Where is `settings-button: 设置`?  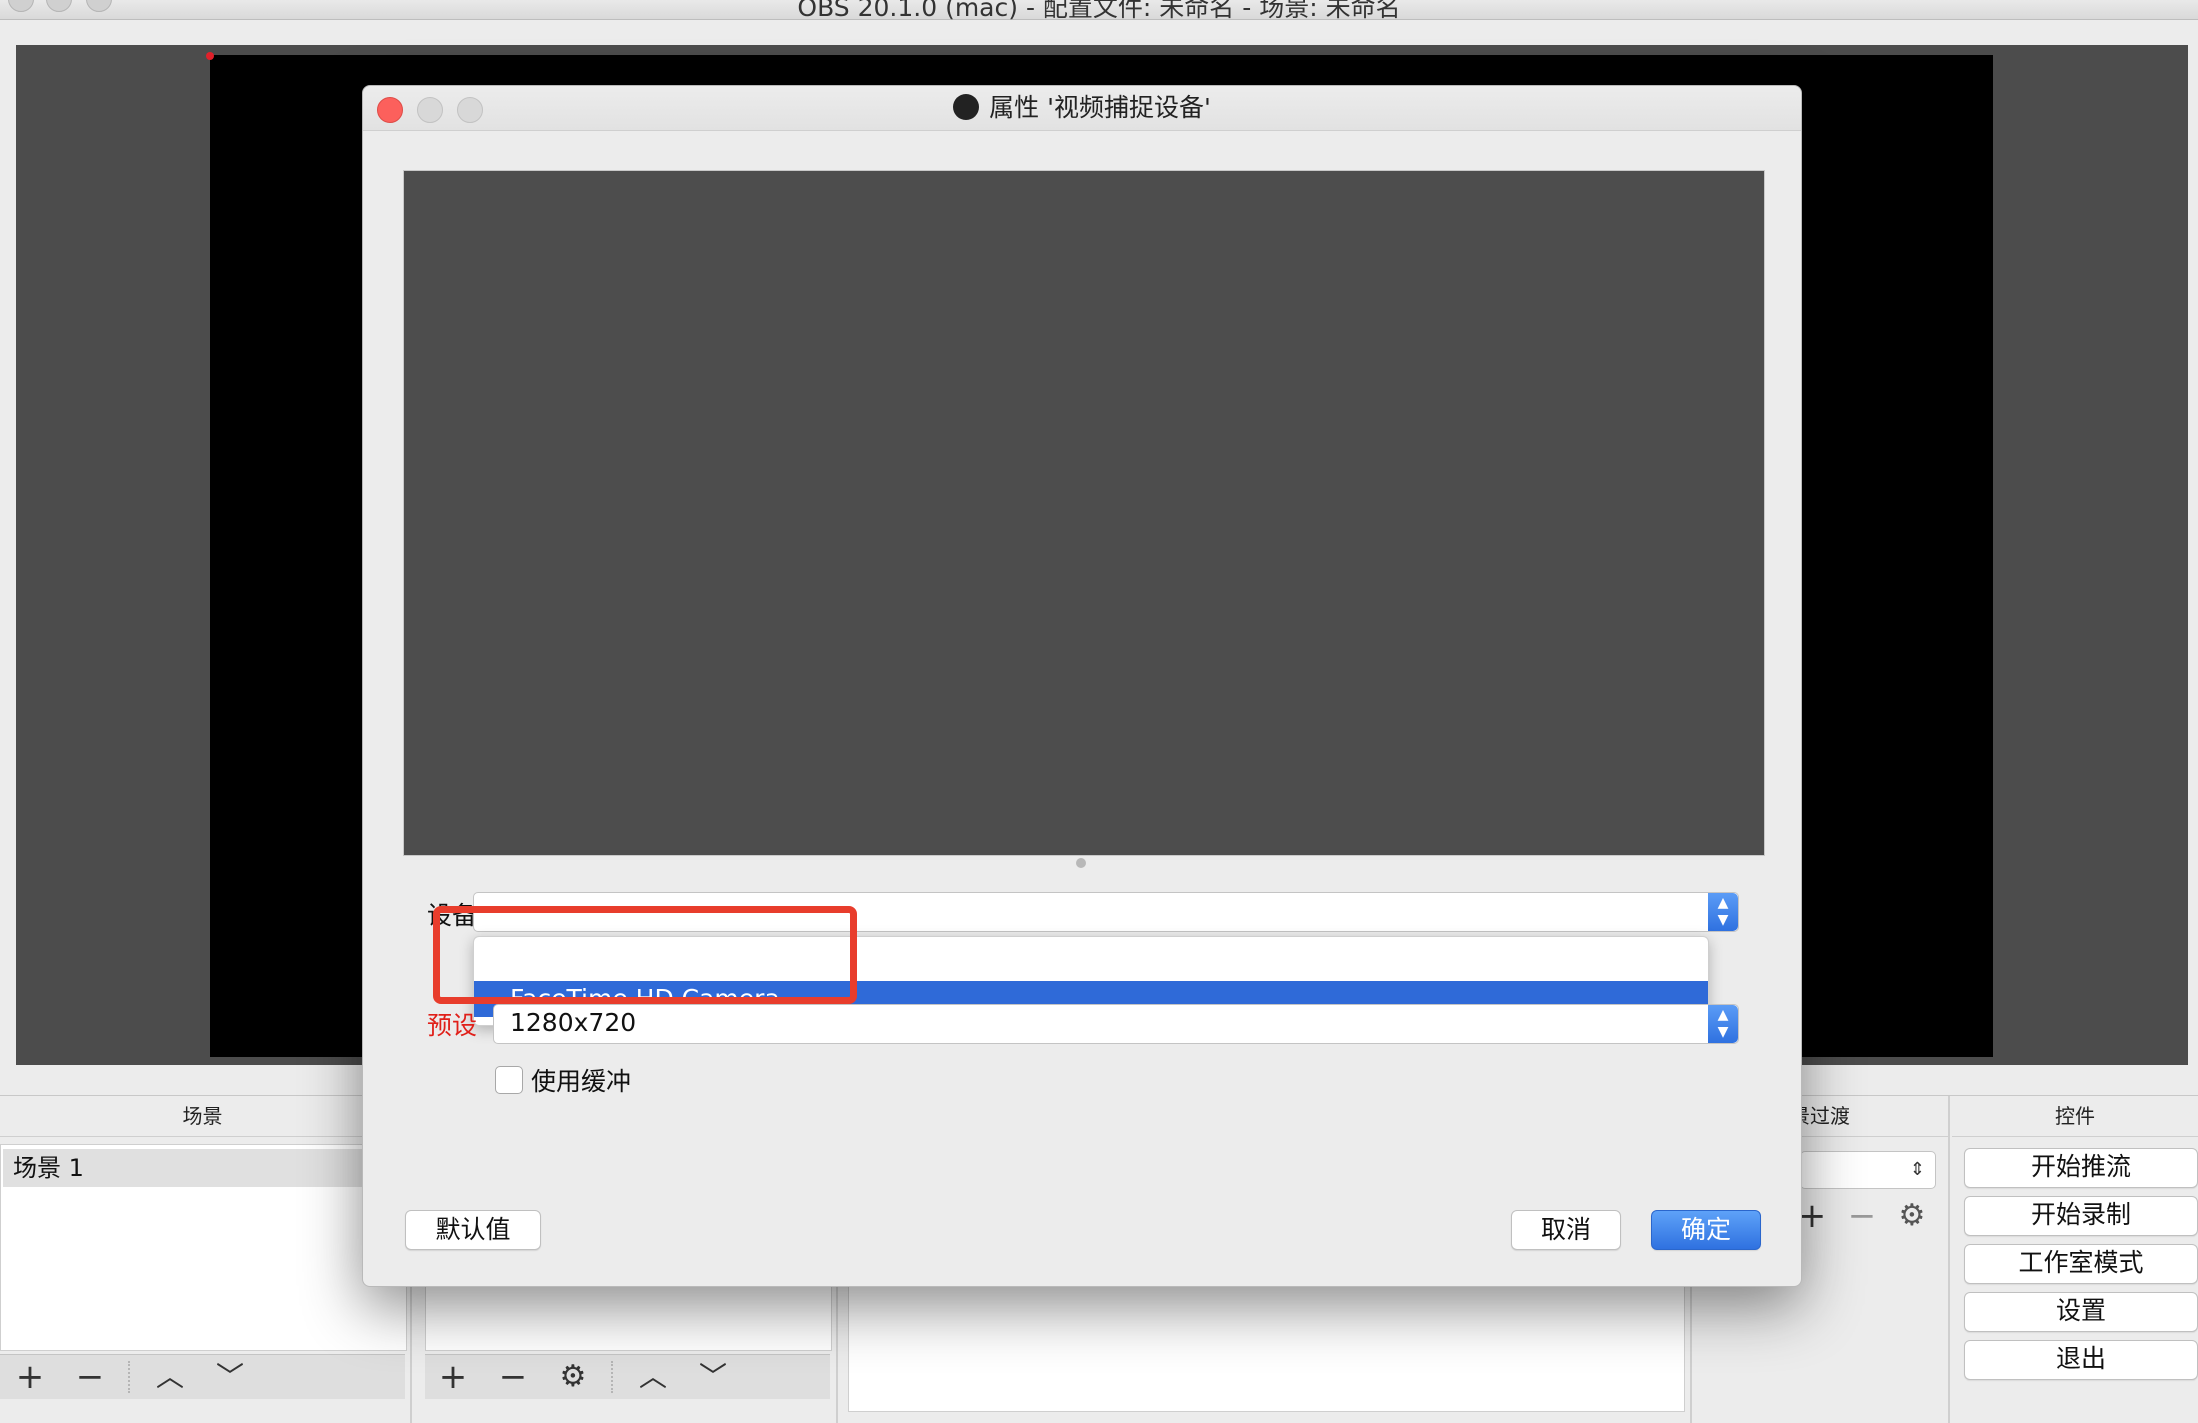
settings-button: 设置 is located at coordinates (2081, 1312).